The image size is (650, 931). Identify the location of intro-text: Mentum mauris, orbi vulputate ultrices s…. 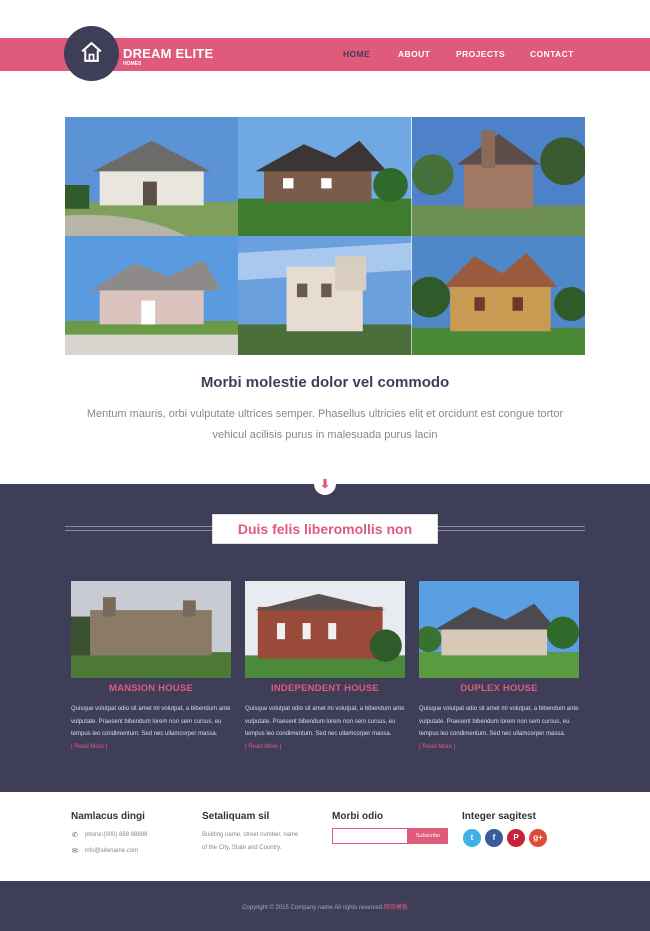
(325, 424).